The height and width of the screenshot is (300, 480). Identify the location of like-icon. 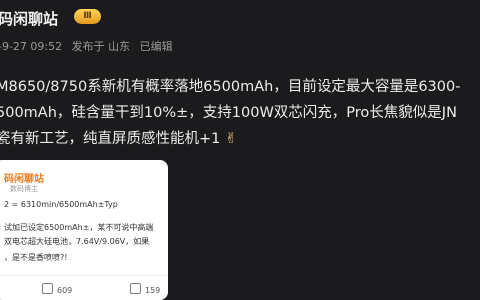
(47, 288).